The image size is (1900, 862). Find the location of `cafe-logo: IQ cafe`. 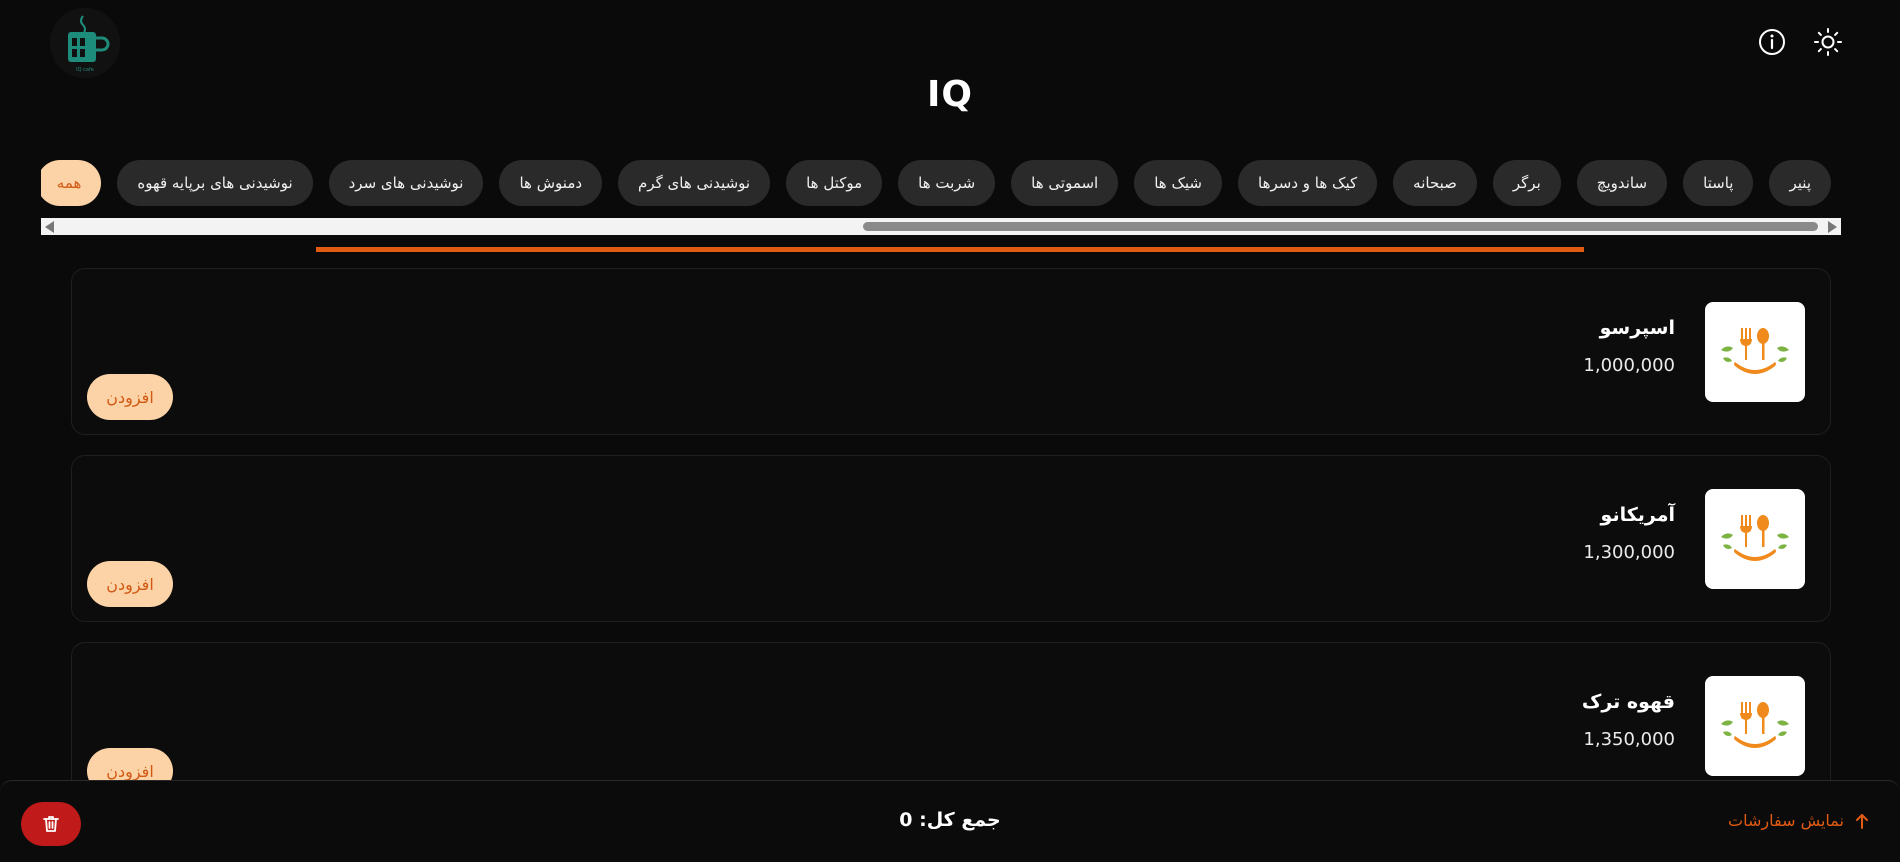

cafe-logo: IQ cafe is located at coordinates (85, 43).